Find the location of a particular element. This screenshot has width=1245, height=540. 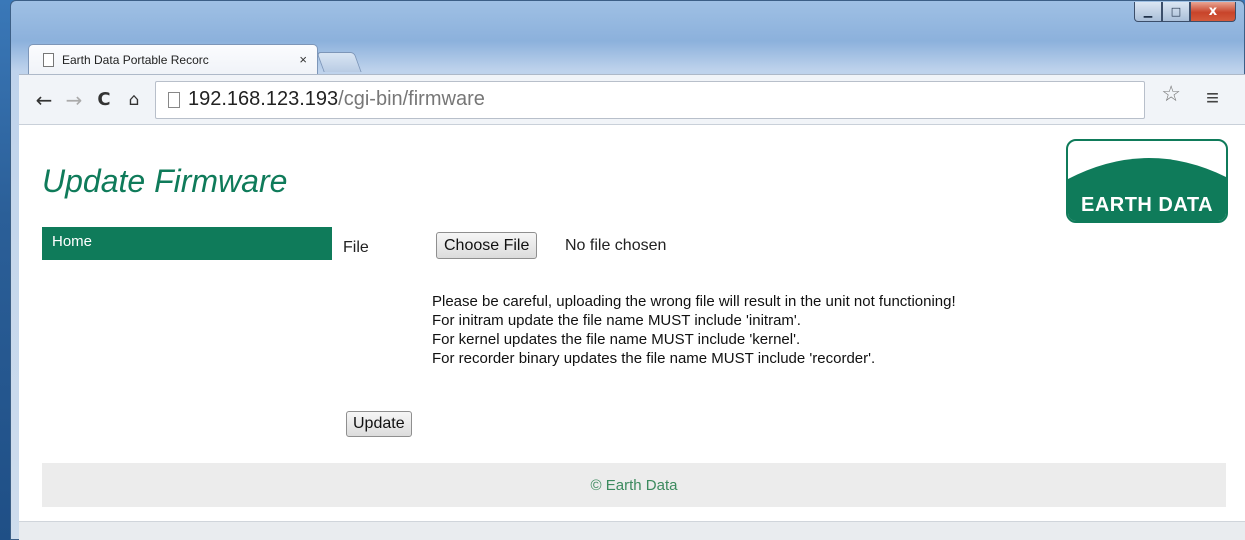

back-arrow-icon: ← is located at coordinates (44, 100).